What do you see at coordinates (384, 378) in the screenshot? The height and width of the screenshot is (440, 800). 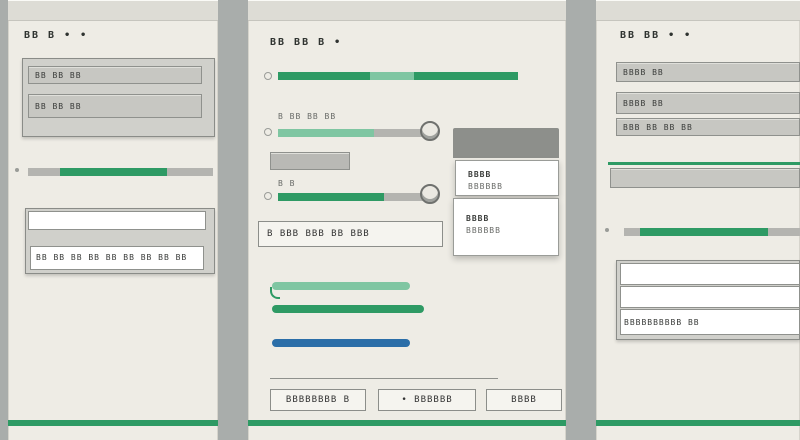 I see `button-row-divider` at bounding box center [384, 378].